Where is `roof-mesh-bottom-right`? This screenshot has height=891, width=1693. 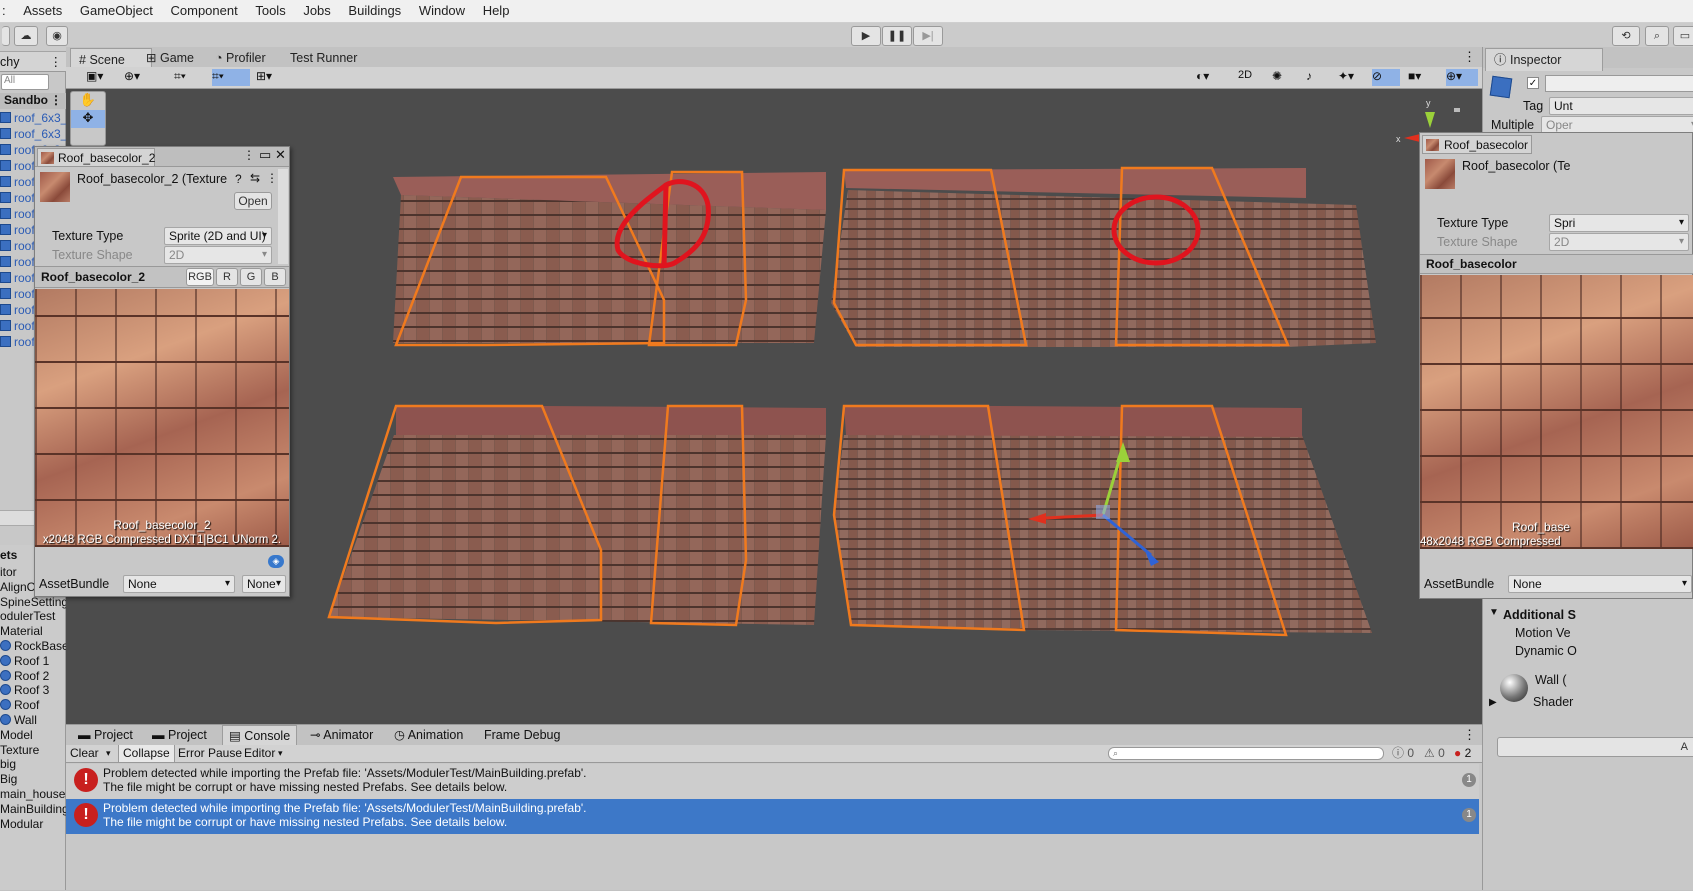
roof-mesh-bottom-right is located at coordinates (1102, 520).